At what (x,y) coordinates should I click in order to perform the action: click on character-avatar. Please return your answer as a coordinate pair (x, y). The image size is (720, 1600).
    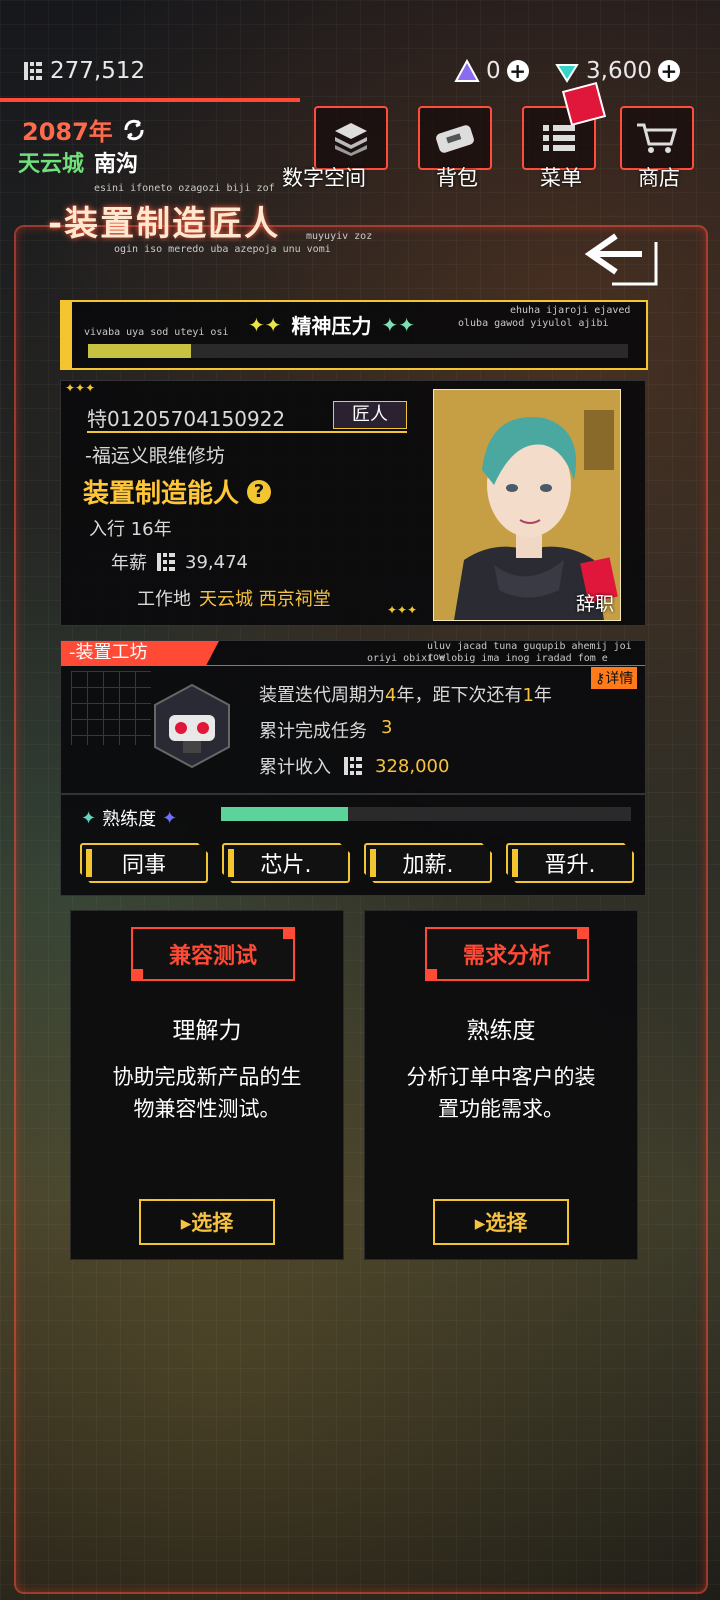
    Looking at the image, I should click on (527, 505).